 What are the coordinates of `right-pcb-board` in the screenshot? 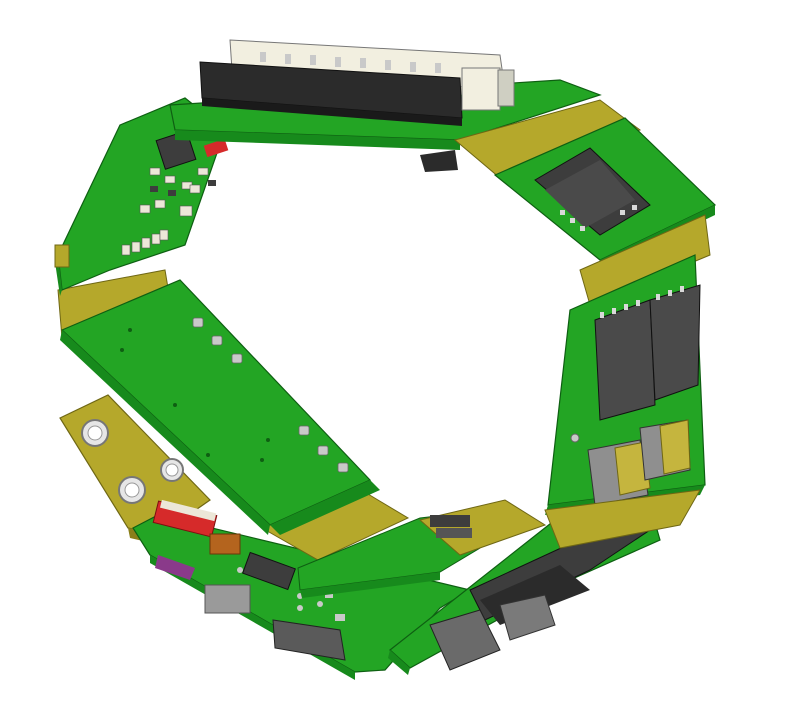 It's located at (625, 384).